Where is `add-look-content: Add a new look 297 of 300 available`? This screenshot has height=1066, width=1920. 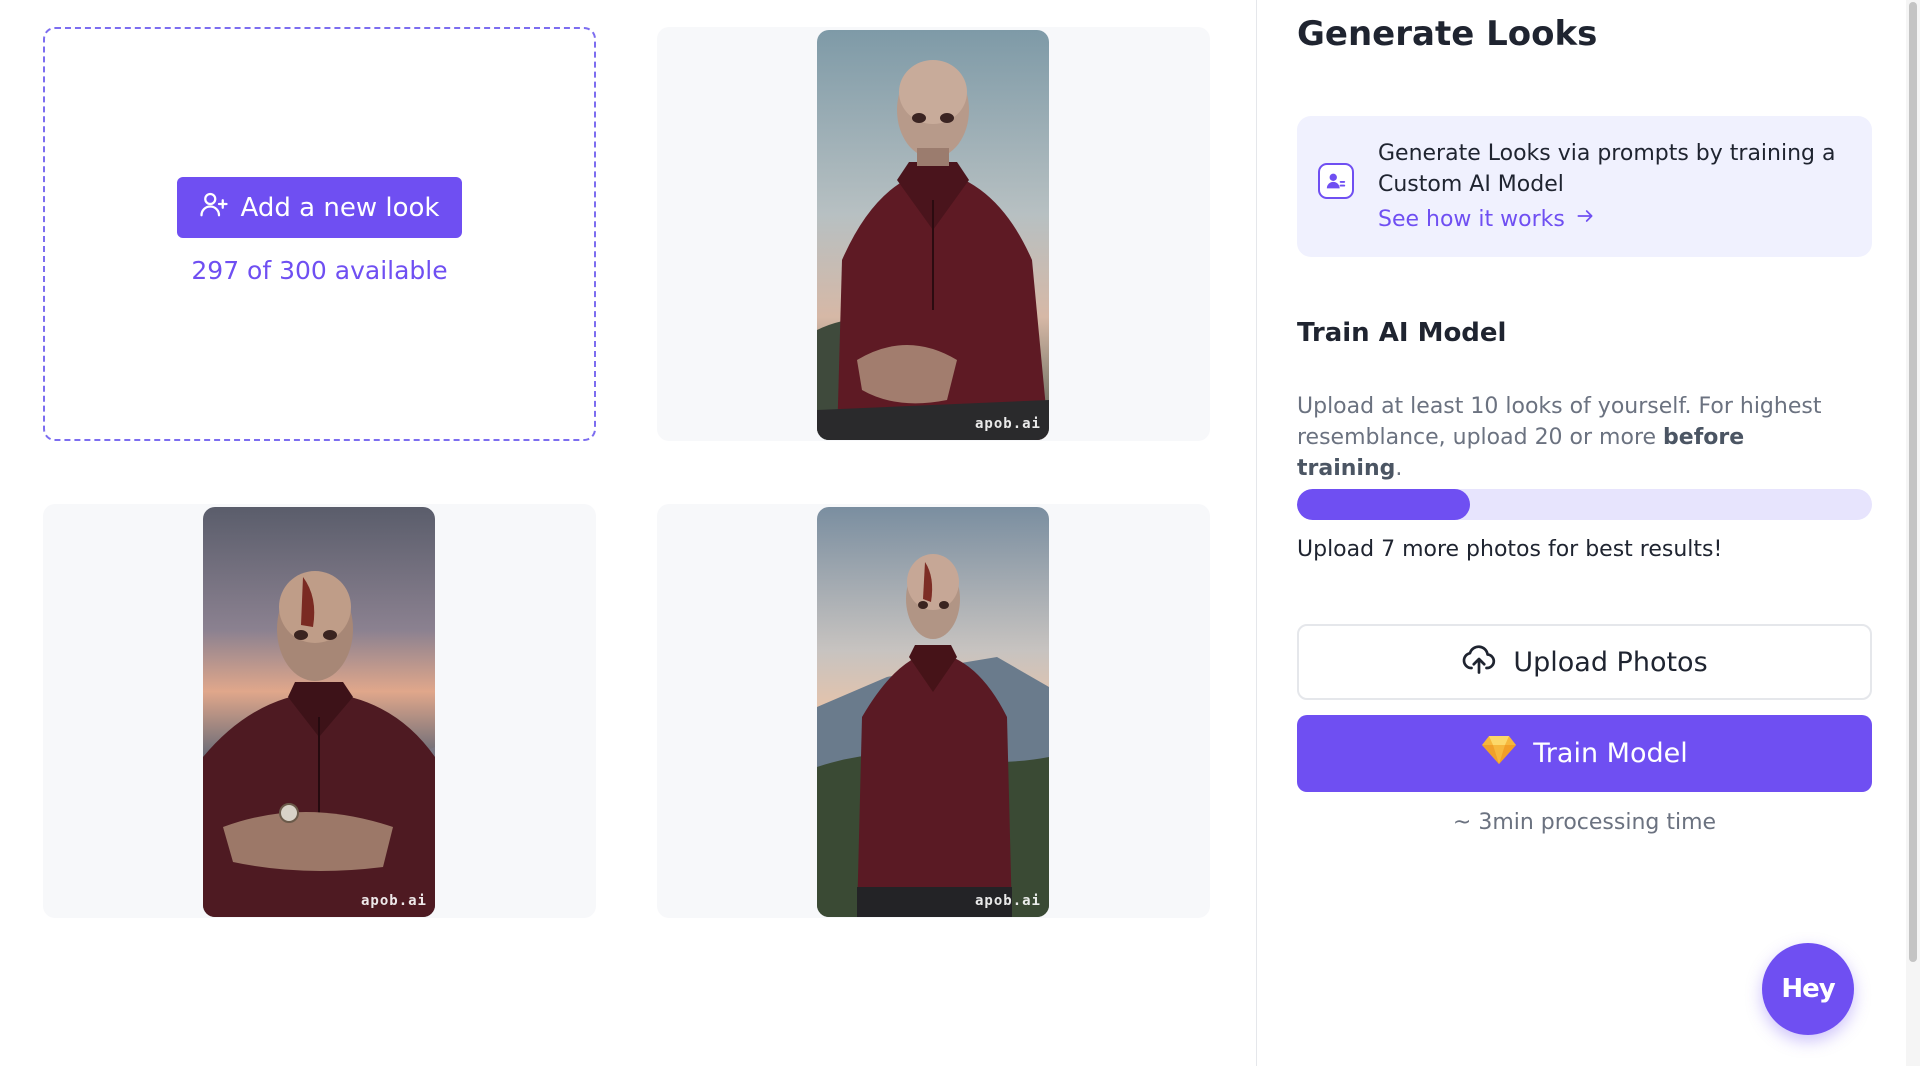 add-look-content: Add a new look 297 of 300 available is located at coordinates (319, 231).